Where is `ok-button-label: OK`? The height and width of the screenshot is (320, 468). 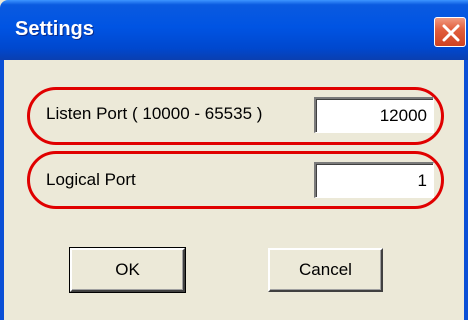 ok-button-label: OK is located at coordinates (127, 269).